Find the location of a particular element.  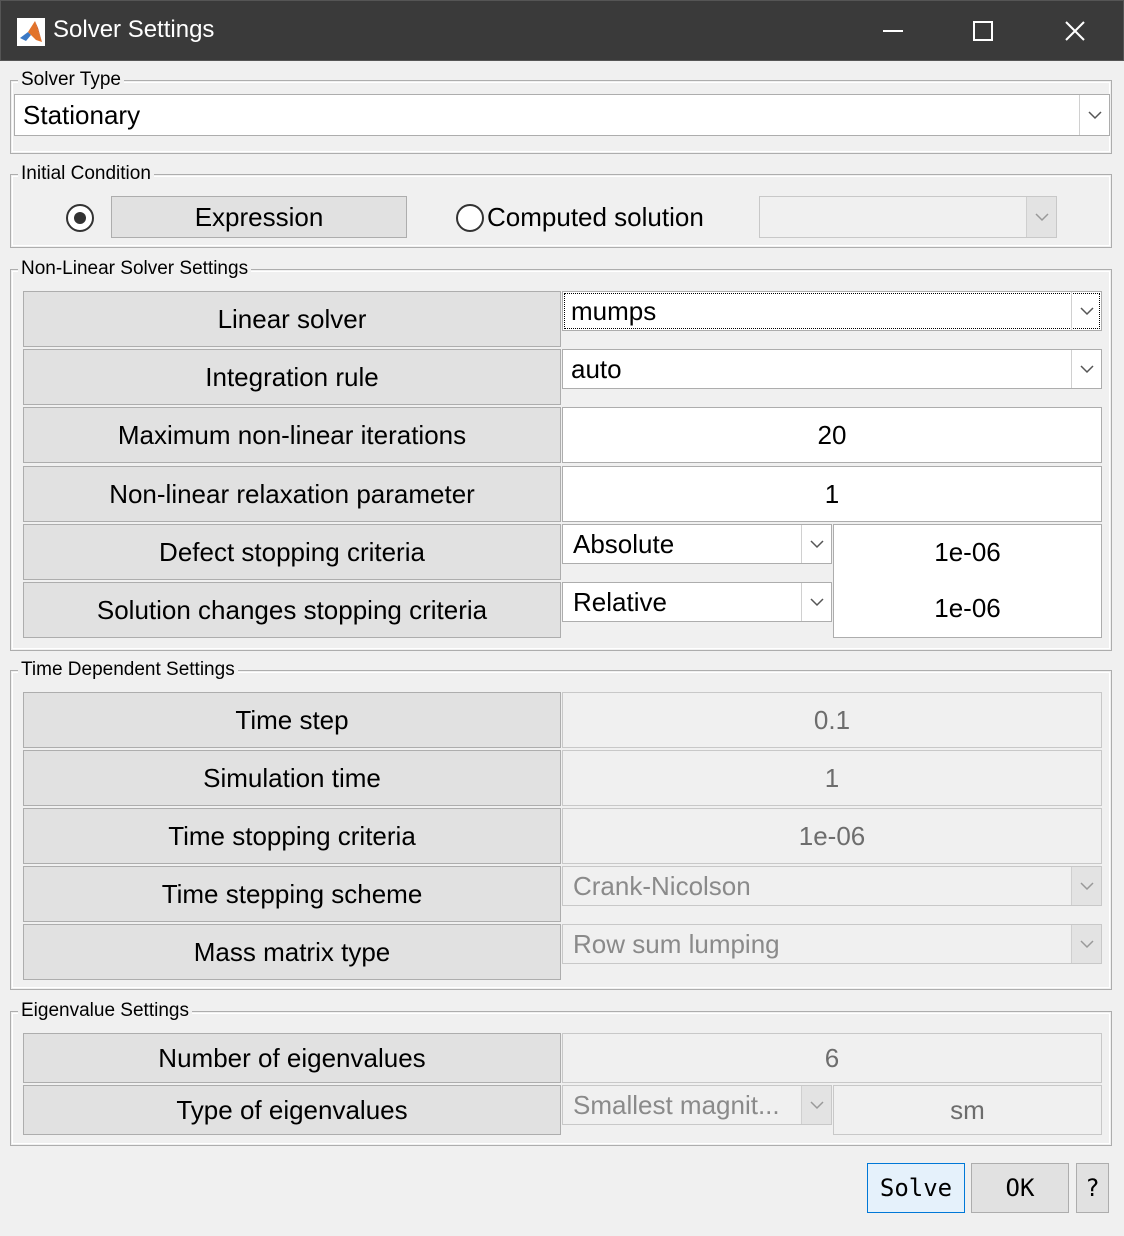

defect-mode-value: Absolute is located at coordinates (624, 543).